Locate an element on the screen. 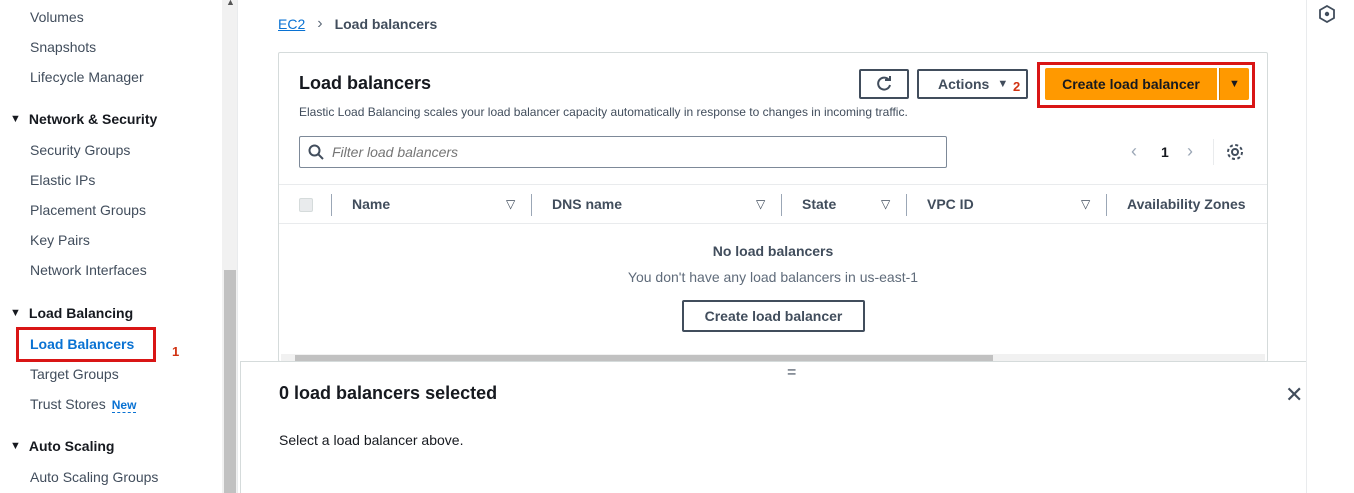  filter-input is located at coordinates (622, 152).